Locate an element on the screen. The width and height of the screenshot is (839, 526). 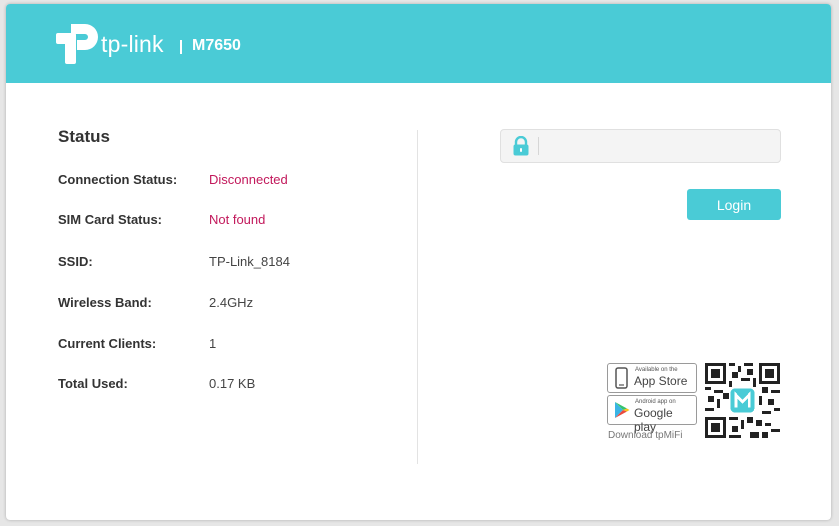
app-store-badge: Available on the App Store is located at coordinates (652, 378).